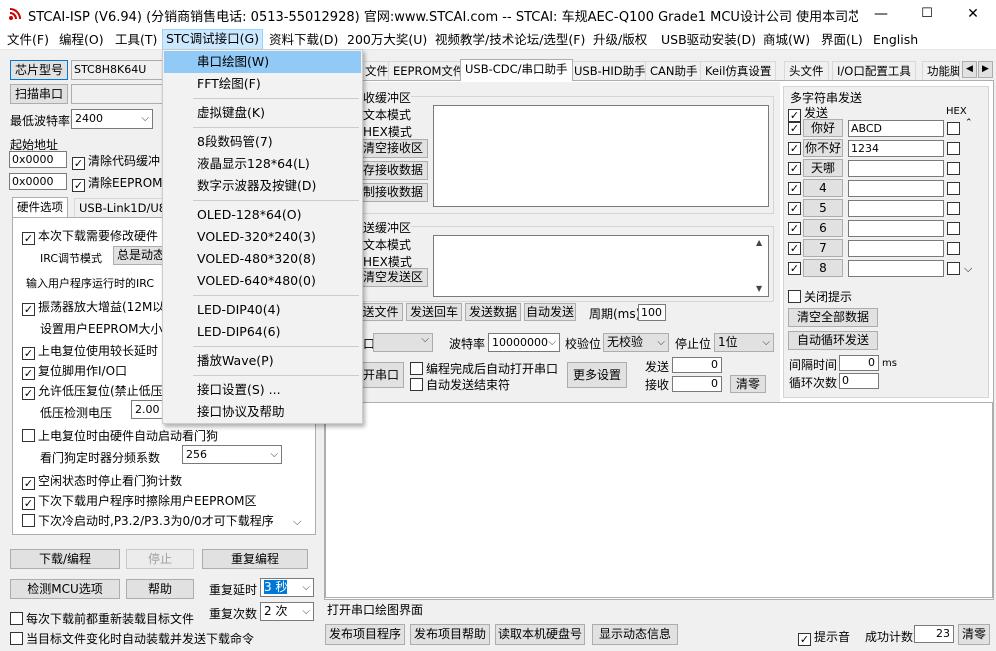 The height and width of the screenshot is (651, 996). Describe the element at coordinates (147, 409) in the screenshot. I see `low-voltage-select: 2.00` at that location.